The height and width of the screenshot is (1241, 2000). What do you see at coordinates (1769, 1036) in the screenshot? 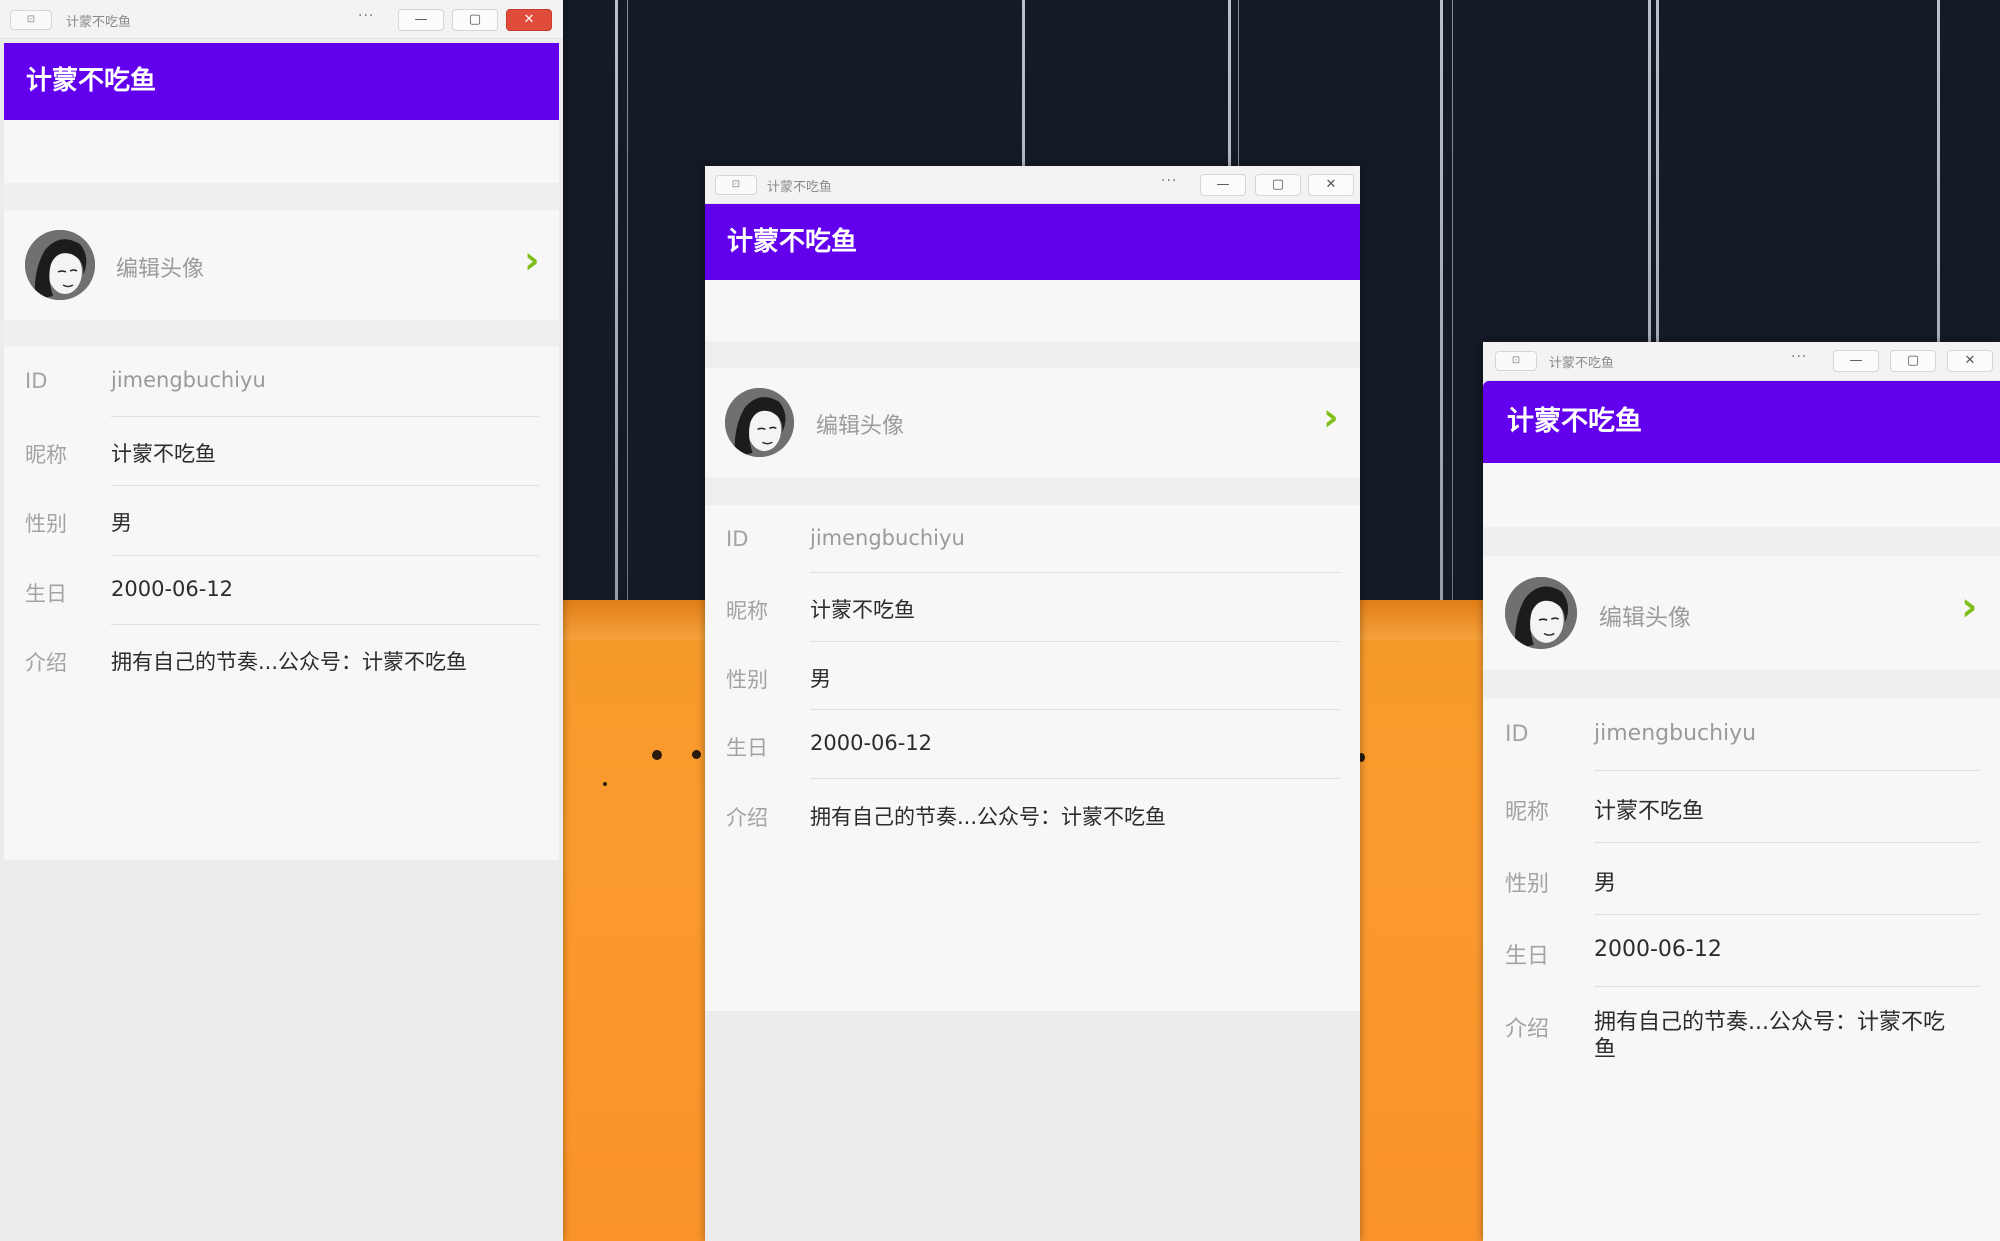
I see `field-value: 拥有自己的节奏...公众号：计蒙不吃鱼` at bounding box center [1769, 1036].